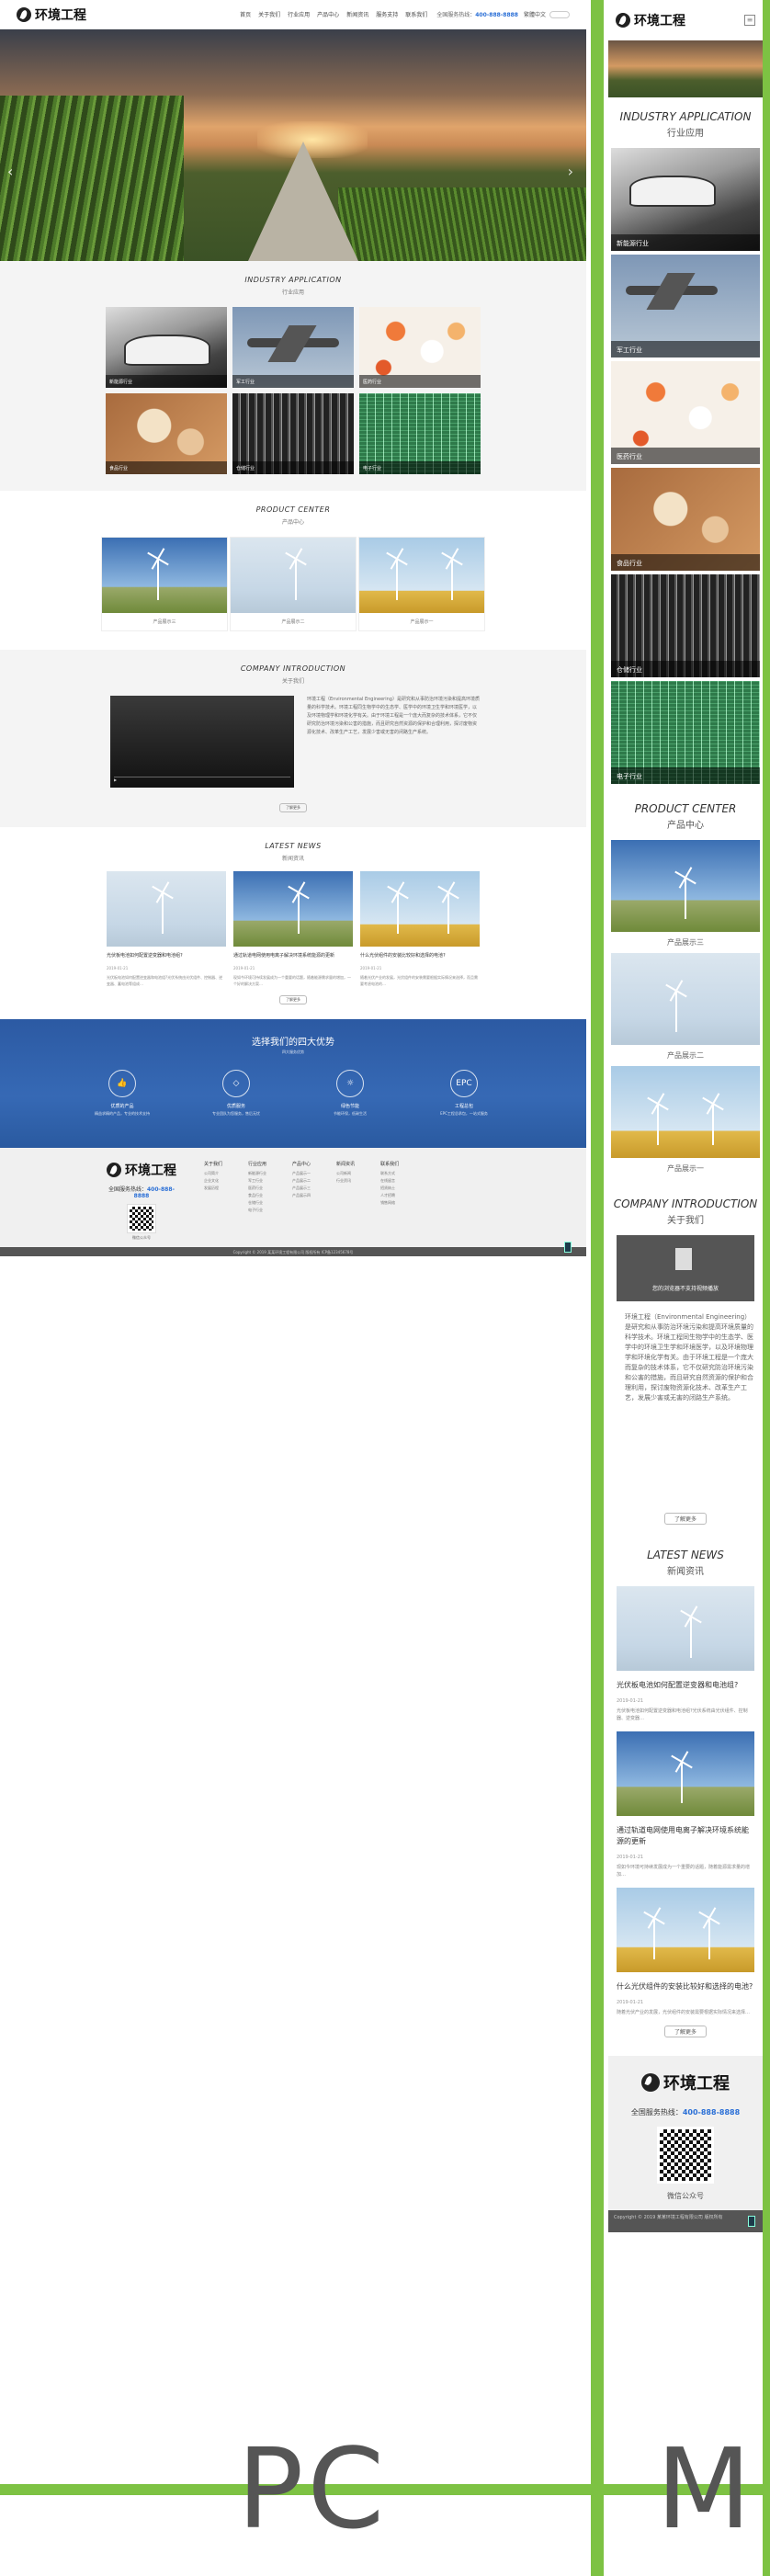 This screenshot has width=770, height=2576. I want to click on footer-link: 销售网络, so click(389, 1203).